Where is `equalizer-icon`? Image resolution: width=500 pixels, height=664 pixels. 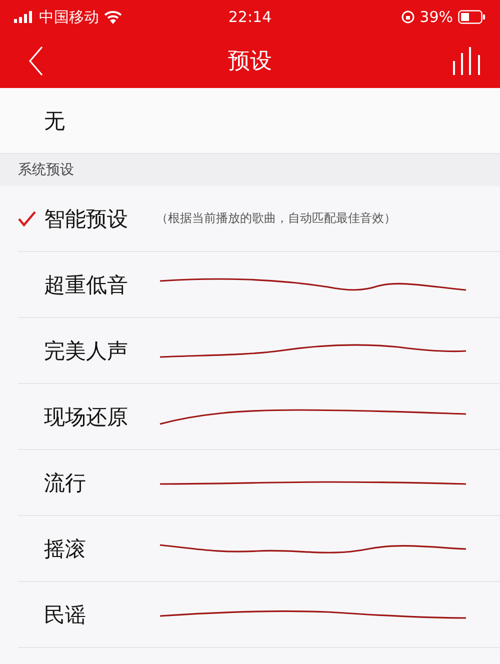
equalizer-icon is located at coordinates (467, 61).